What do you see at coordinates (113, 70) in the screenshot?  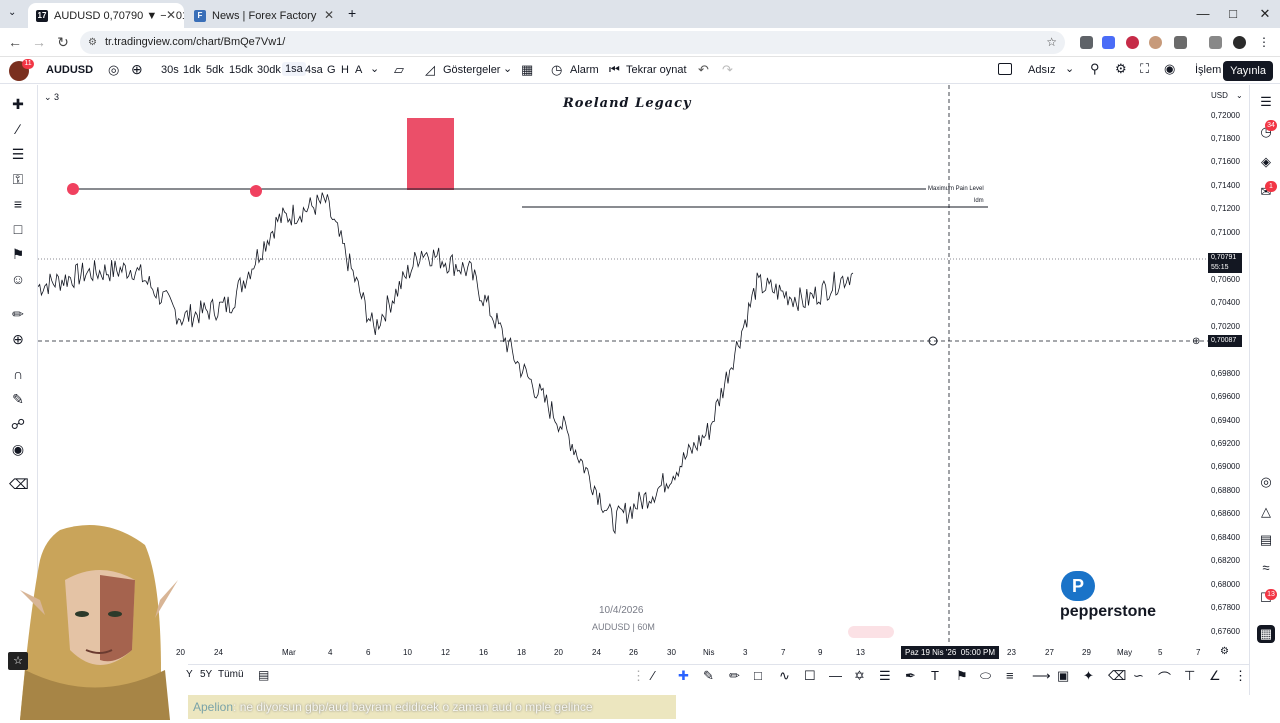 I see `compare-icon: ◎` at bounding box center [113, 70].